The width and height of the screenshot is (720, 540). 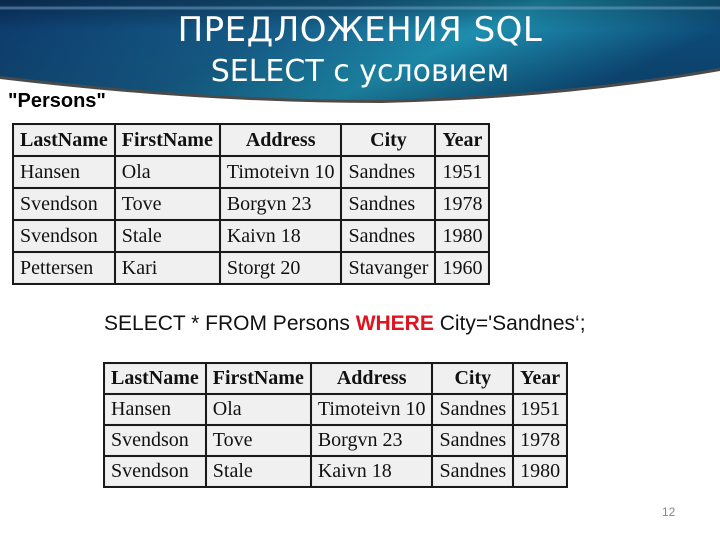 I want to click on cell-city: Stavanger, so click(x=388, y=268).